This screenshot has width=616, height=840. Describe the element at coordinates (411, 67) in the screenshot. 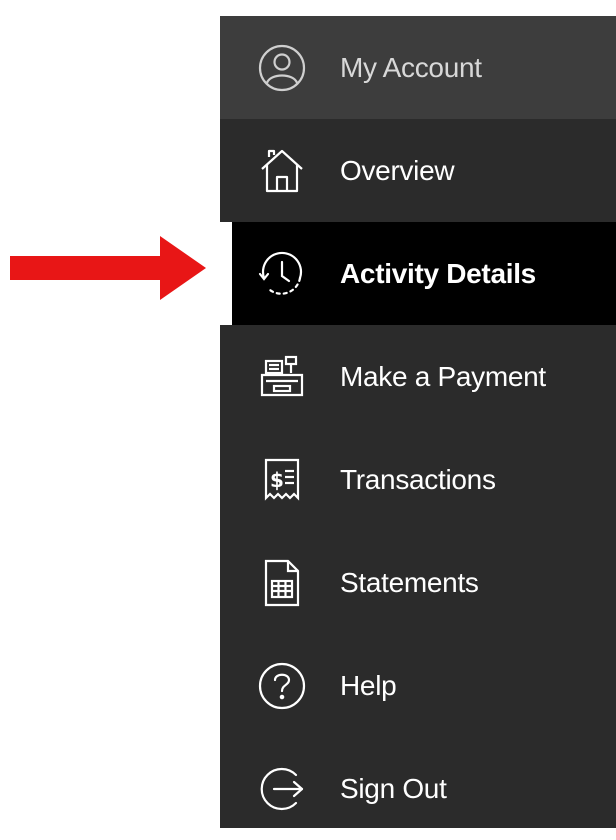

I see `sidebar-item-label: My Account` at that location.